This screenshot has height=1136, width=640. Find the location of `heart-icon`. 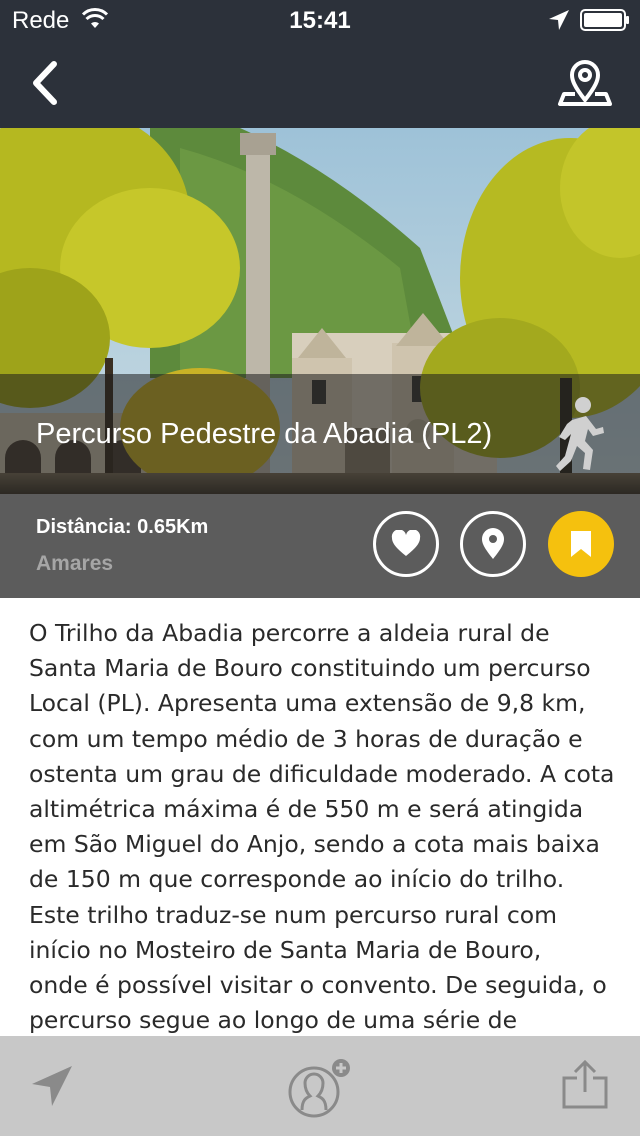

heart-icon is located at coordinates (406, 543).